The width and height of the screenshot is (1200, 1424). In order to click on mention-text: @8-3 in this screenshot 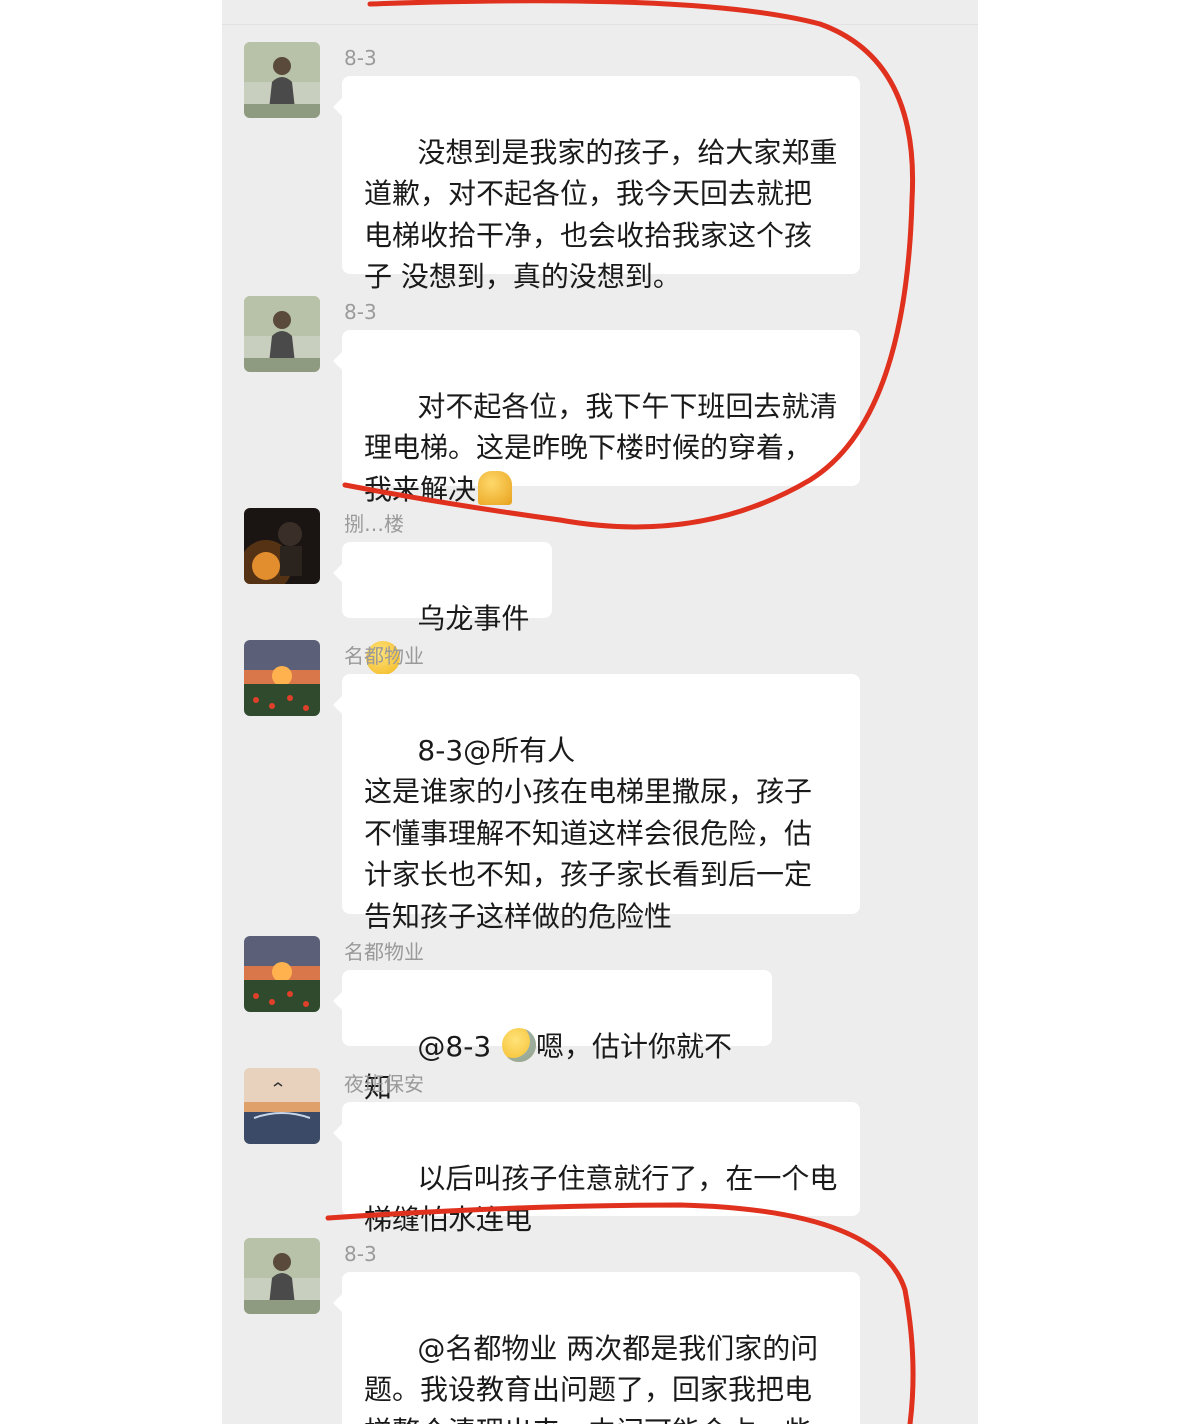, I will do `click(459, 1046)`.